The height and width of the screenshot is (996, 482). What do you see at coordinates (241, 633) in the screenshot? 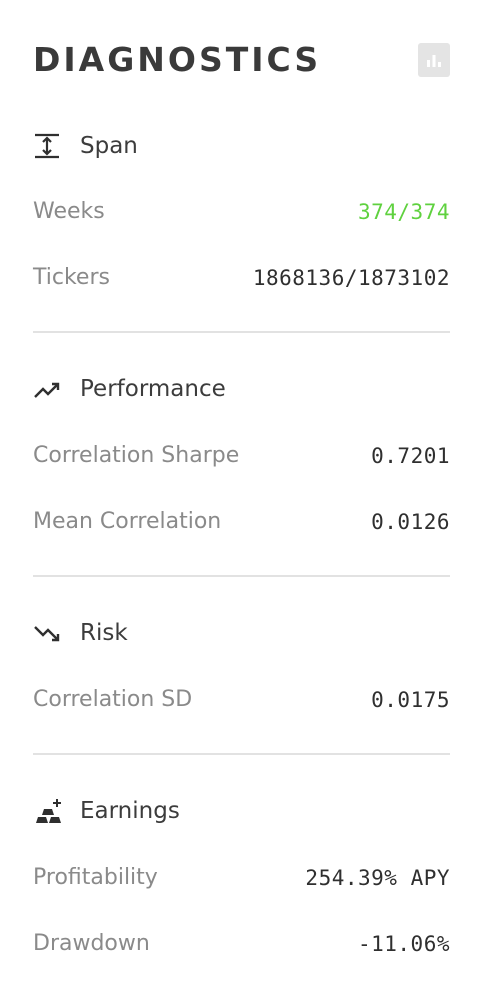
I see `section-risk-header: Risk` at bounding box center [241, 633].